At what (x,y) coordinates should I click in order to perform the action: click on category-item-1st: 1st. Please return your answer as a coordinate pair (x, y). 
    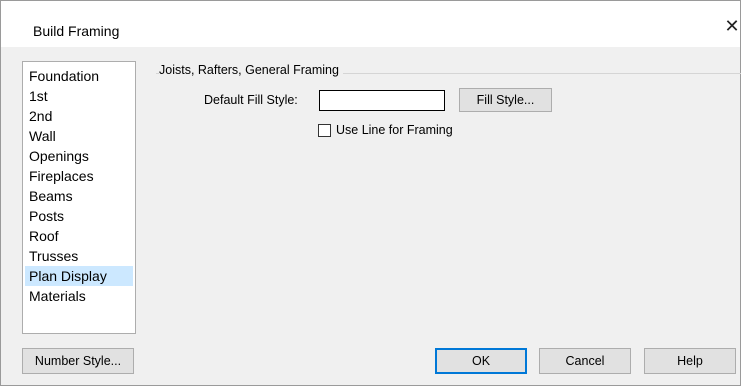
    Looking at the image, I should click on (79, 96).